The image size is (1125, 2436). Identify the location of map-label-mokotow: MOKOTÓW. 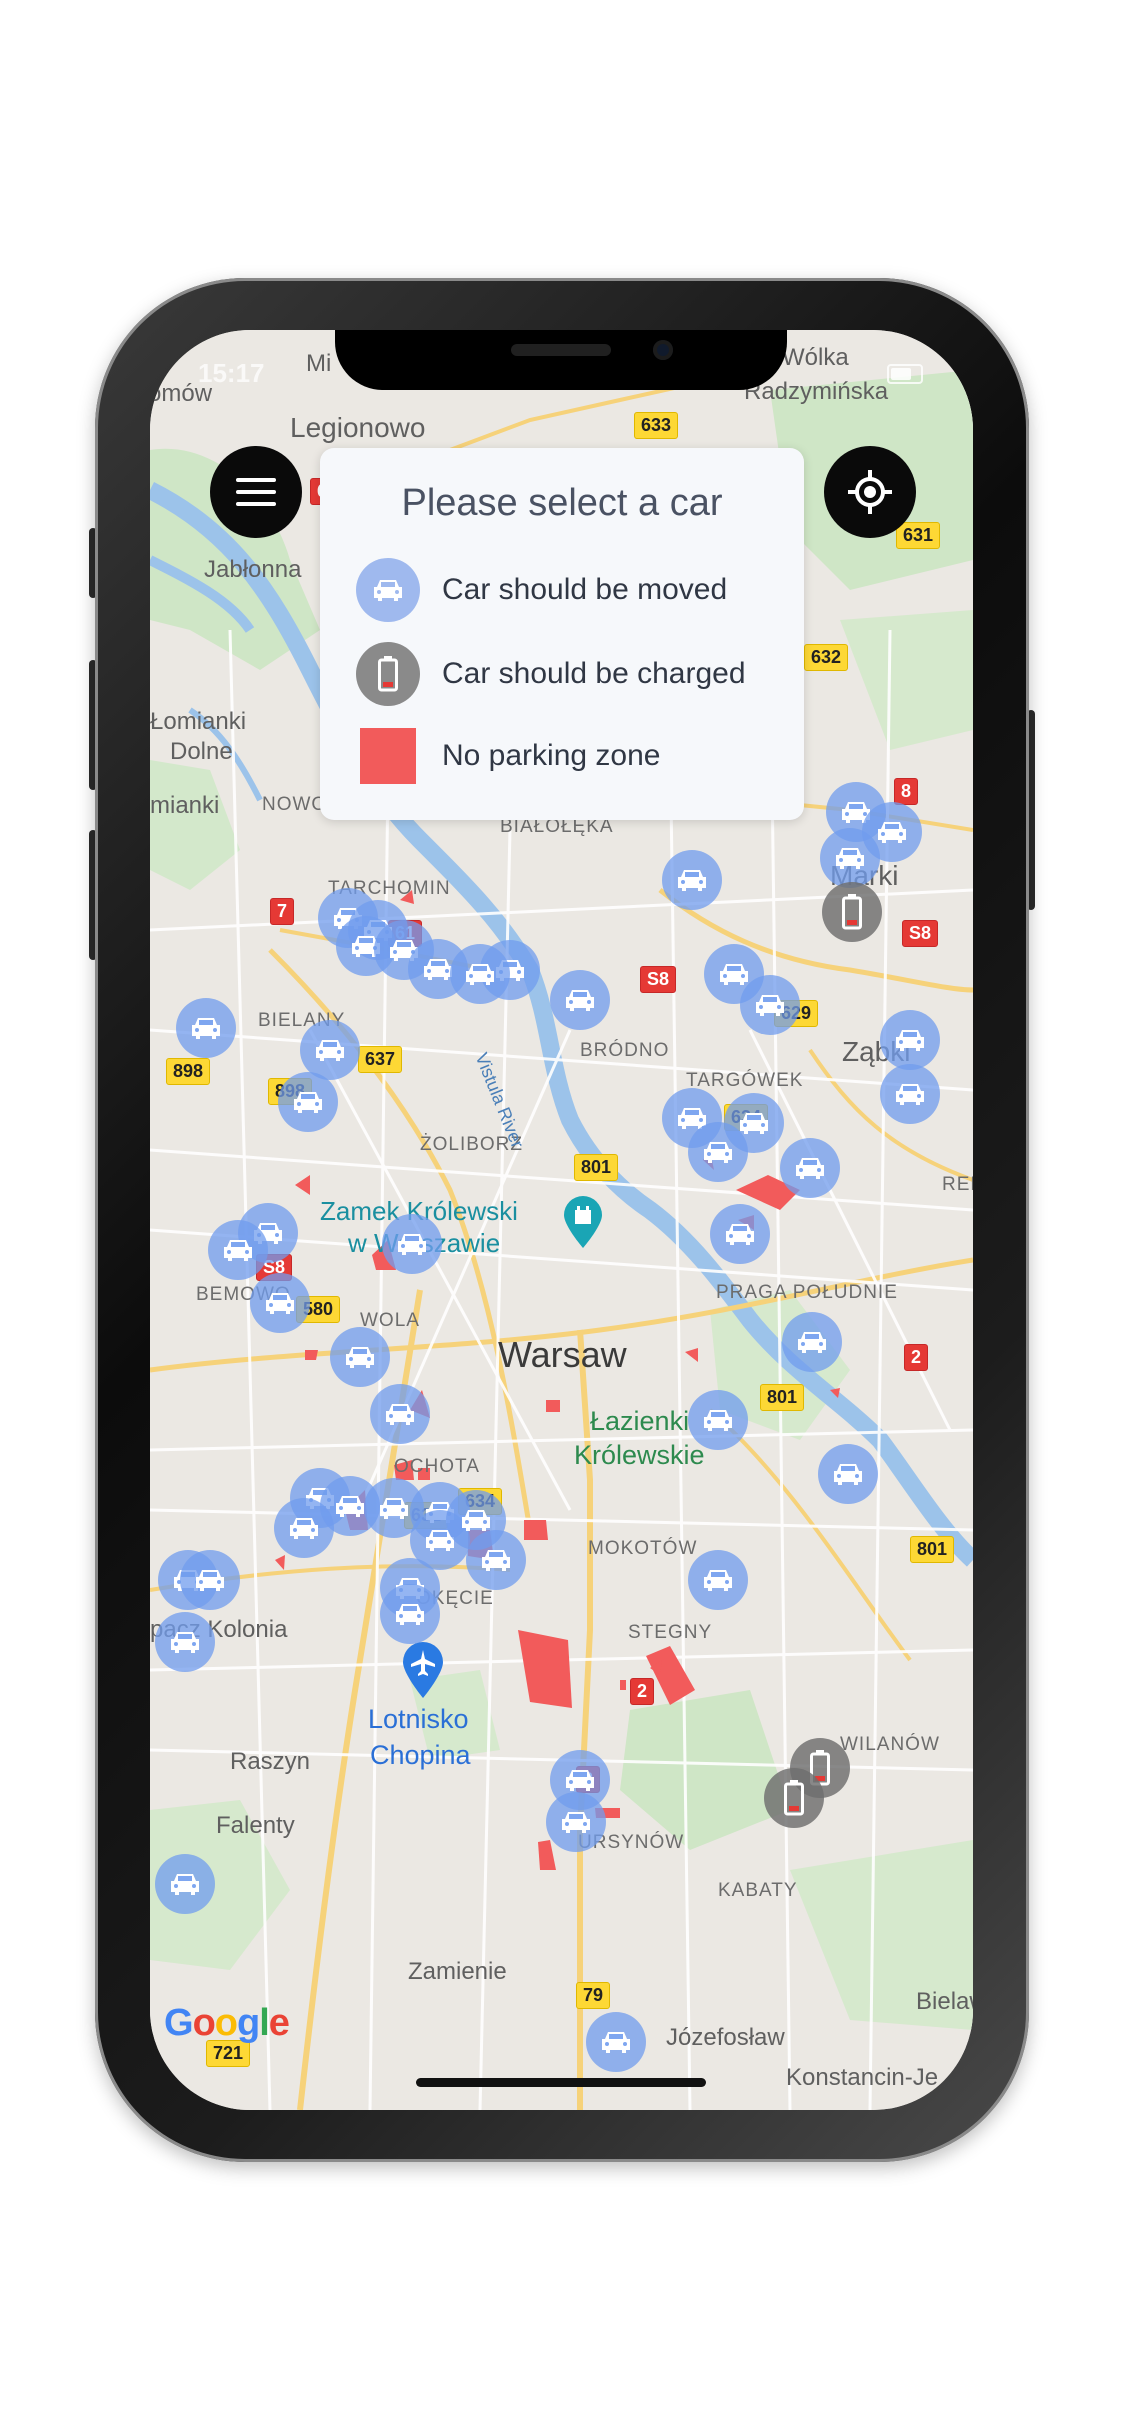
(643, 1548).